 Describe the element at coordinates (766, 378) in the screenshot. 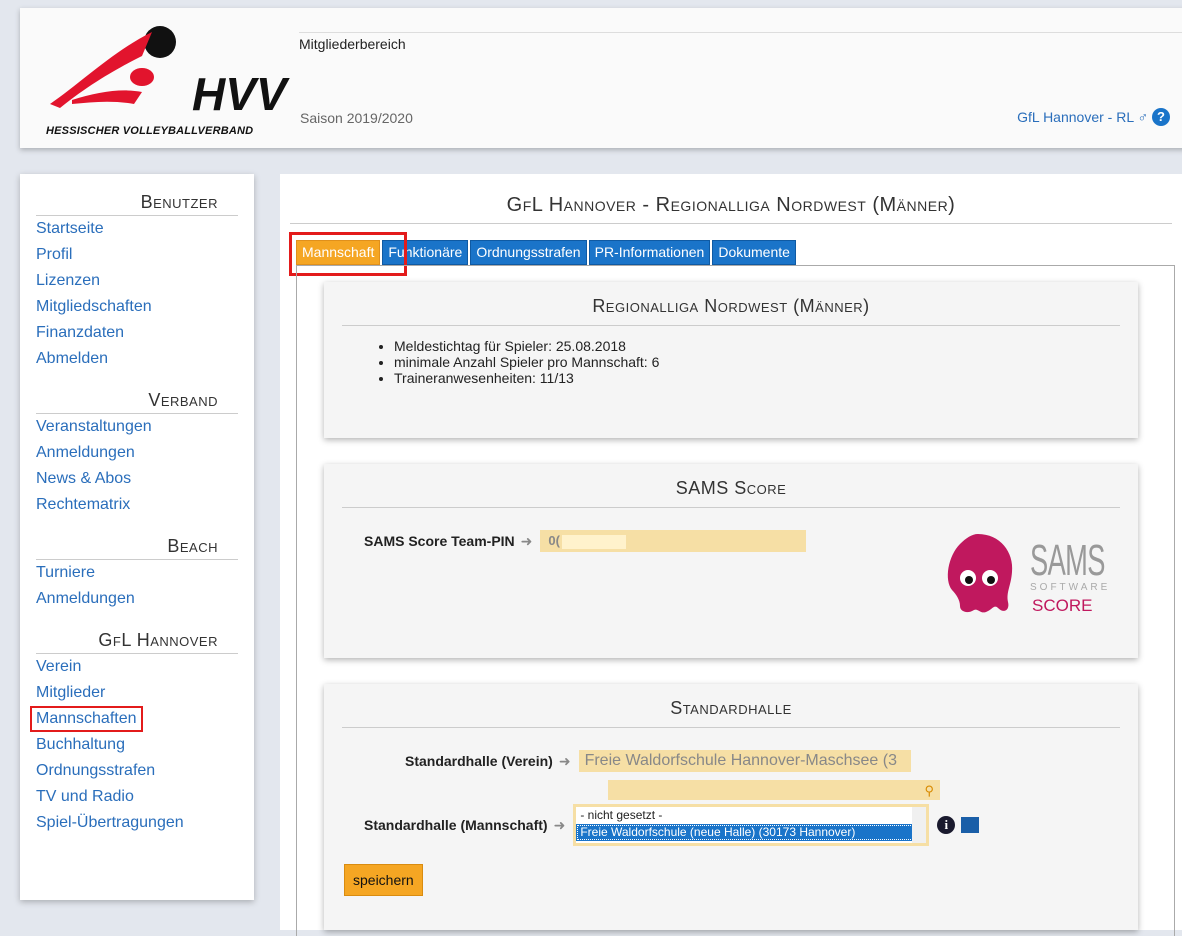

I see `list-item: Traineranwesenheiten: 11/13` at that location.